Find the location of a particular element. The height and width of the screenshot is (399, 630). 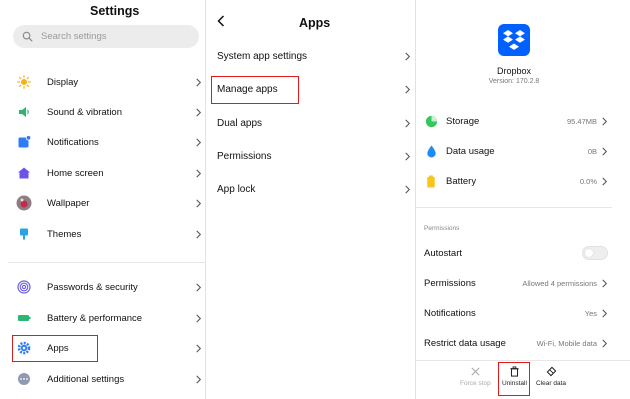

battery-label: Battery is located at coordinates (461, 181).